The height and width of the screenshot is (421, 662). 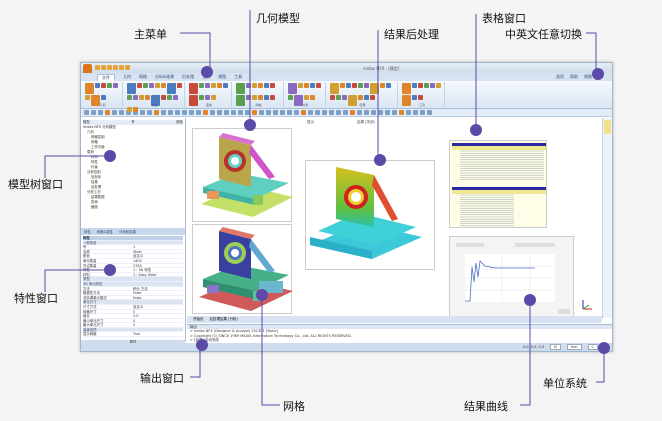 What do you see at coordinates (150, 34) in the screenshot?
I see `callout-main-menu: 主菜单` at bounding box center [150, 34].